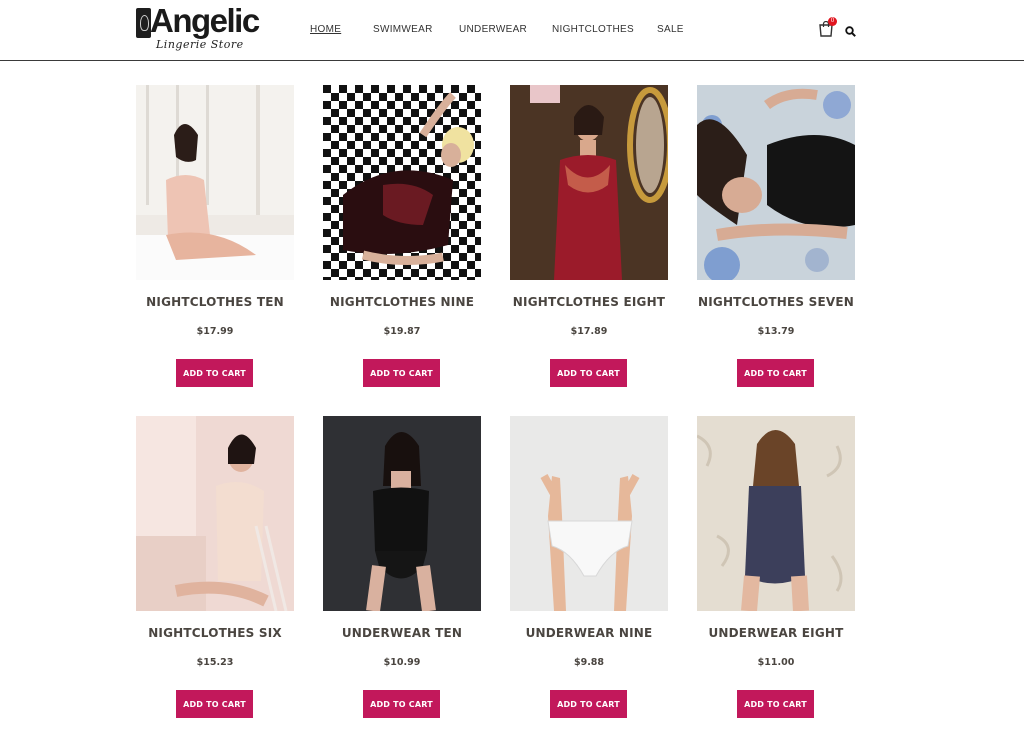 Image resolution: width=1024 pixels, height=733 pixels. What do you see at coordinates (670, 29) in the screenshot?
I see `nav-item-sale: SALE` at bounding box center [670, 29].